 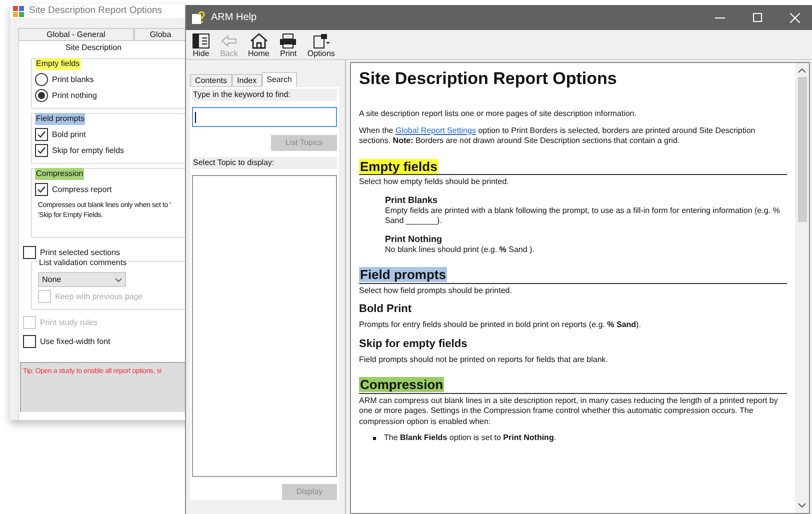 What do you see at coordinates (264, 326) in the screenshot?
I see `topic-list` at bounding box center [264, 326].